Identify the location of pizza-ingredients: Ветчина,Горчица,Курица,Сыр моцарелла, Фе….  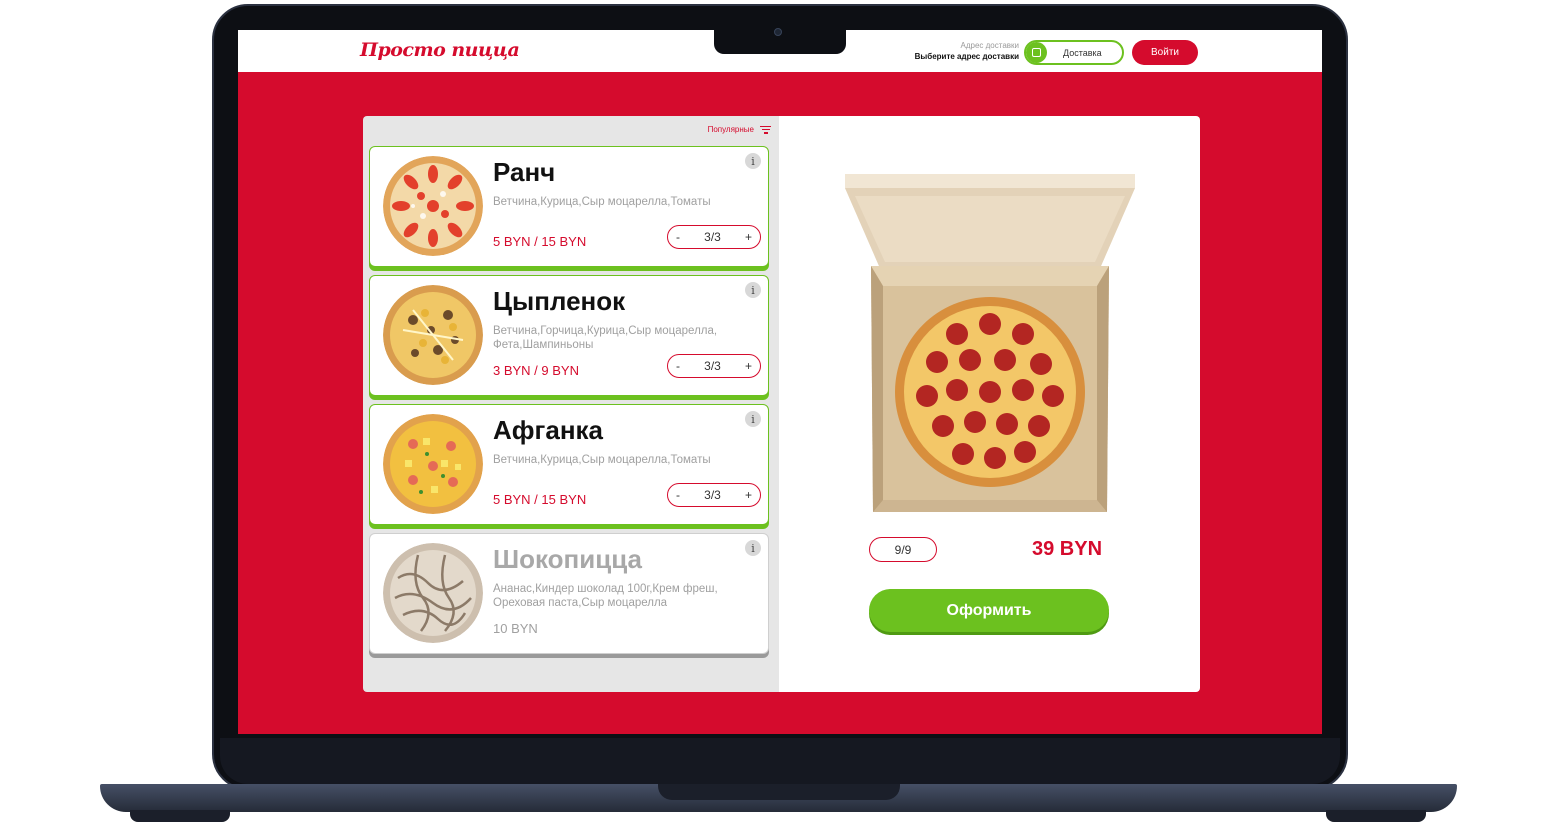
(605, 338).